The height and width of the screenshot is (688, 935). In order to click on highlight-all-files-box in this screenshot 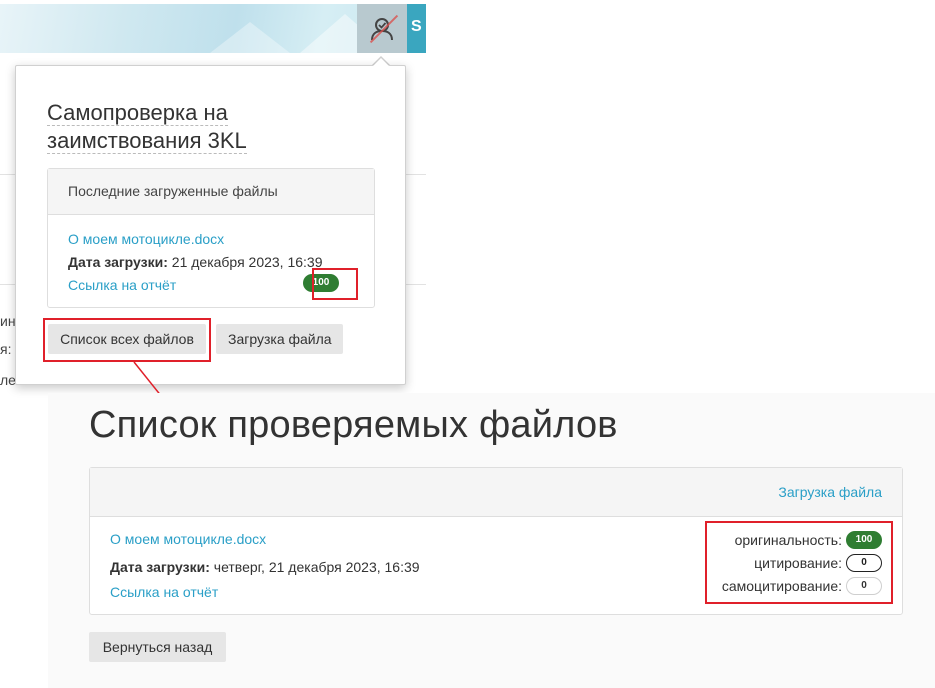, I will do `click(127, 340)`.